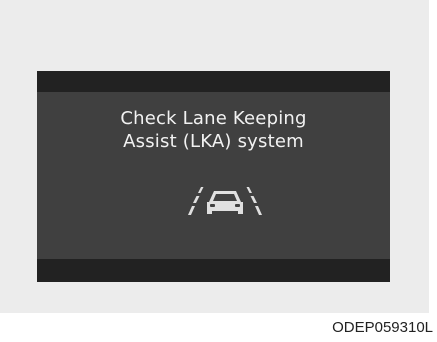 This screenshot has width=437, height=342. I want to click on message-line-1: Check Lane Keeping, so click(213, 118).